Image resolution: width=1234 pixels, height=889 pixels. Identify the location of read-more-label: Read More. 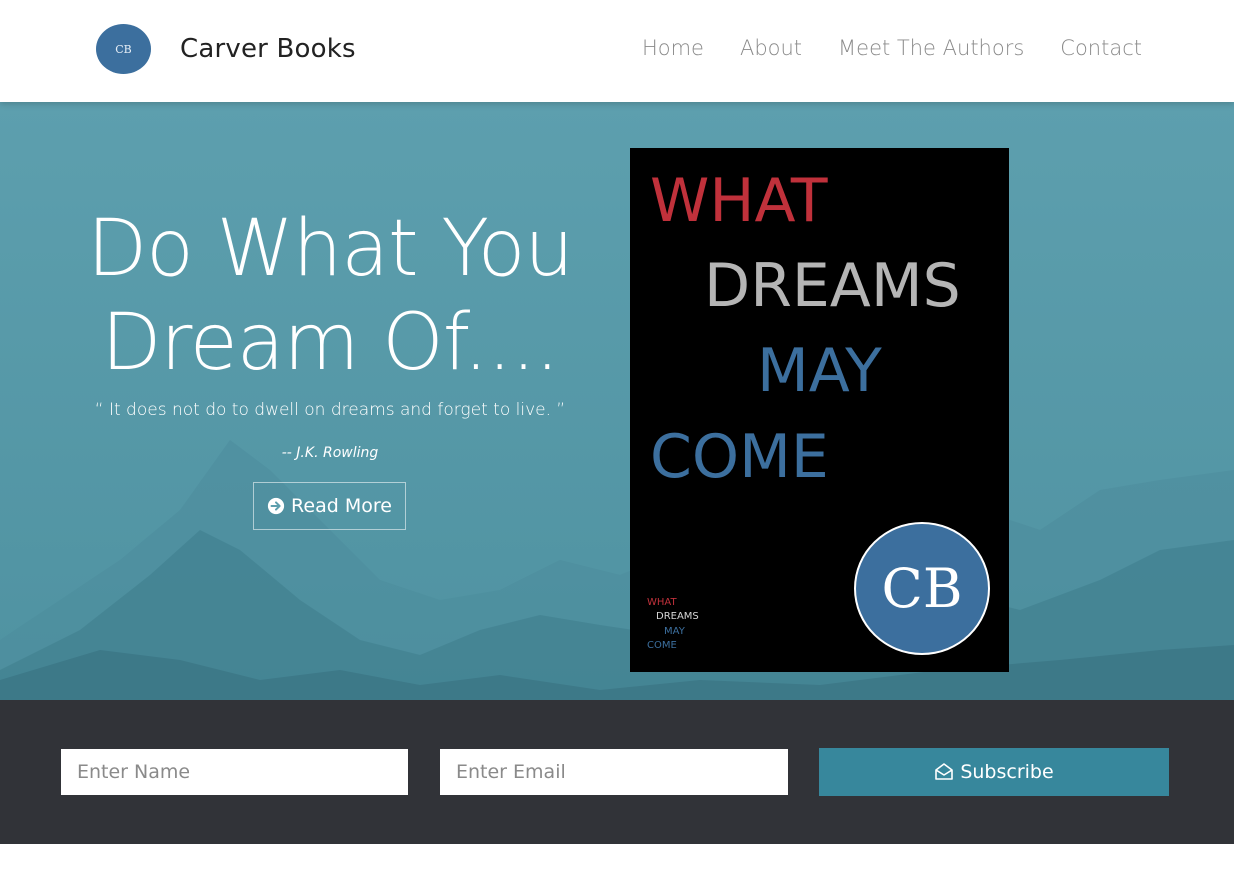
(341, 506).